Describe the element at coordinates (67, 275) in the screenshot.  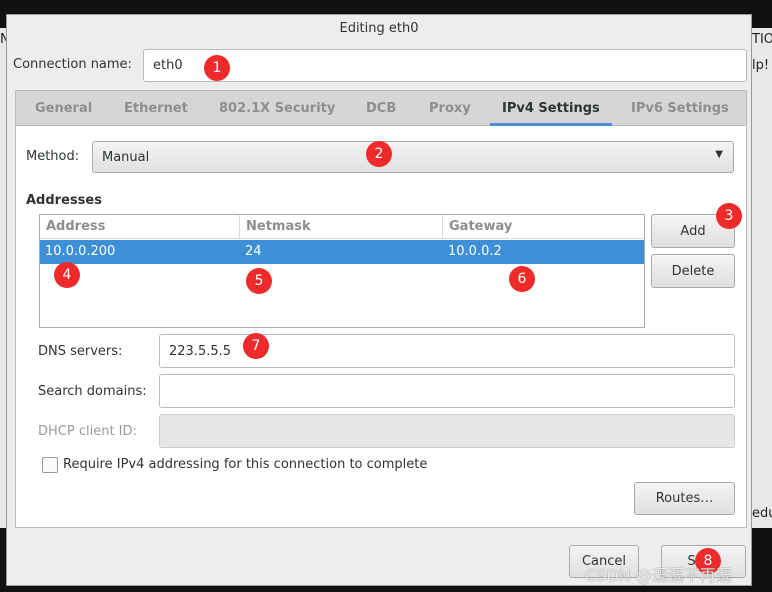
I see `annotation-badge: 4` at that location.